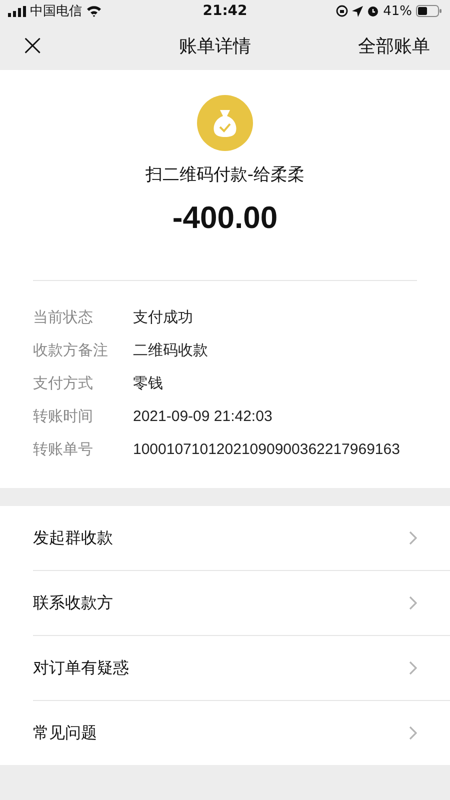 Image resolution: width=450 pixels, height=800 pixels. What do you see at coordinates (397, 11) in the screenshot?
I see `battery-percent: 41%` at bounding box center [397, 11].